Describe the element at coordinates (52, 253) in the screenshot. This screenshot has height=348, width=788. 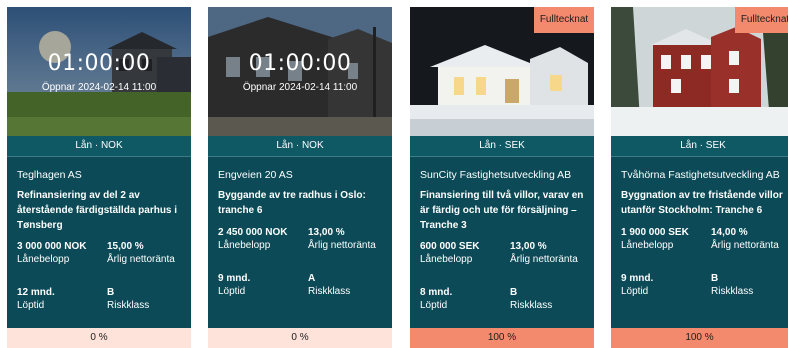
I see `loan-amount: 3 000 000 NOK Lånebelopp` at that location.